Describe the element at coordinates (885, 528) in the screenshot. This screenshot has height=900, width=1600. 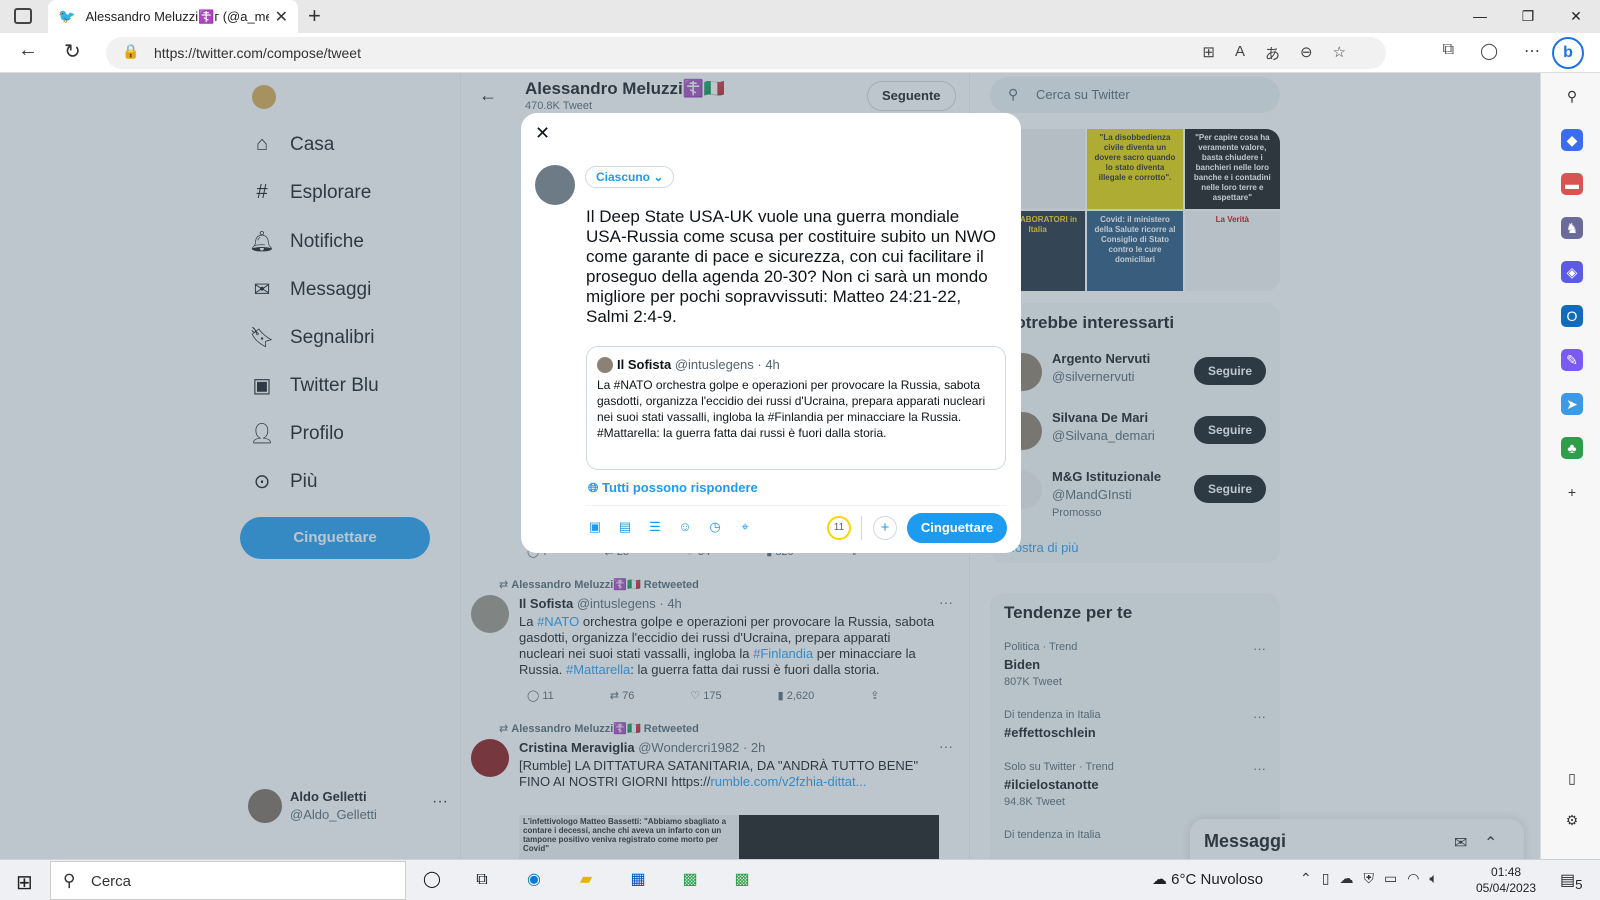
I see `add-thread-button: +` at that location.